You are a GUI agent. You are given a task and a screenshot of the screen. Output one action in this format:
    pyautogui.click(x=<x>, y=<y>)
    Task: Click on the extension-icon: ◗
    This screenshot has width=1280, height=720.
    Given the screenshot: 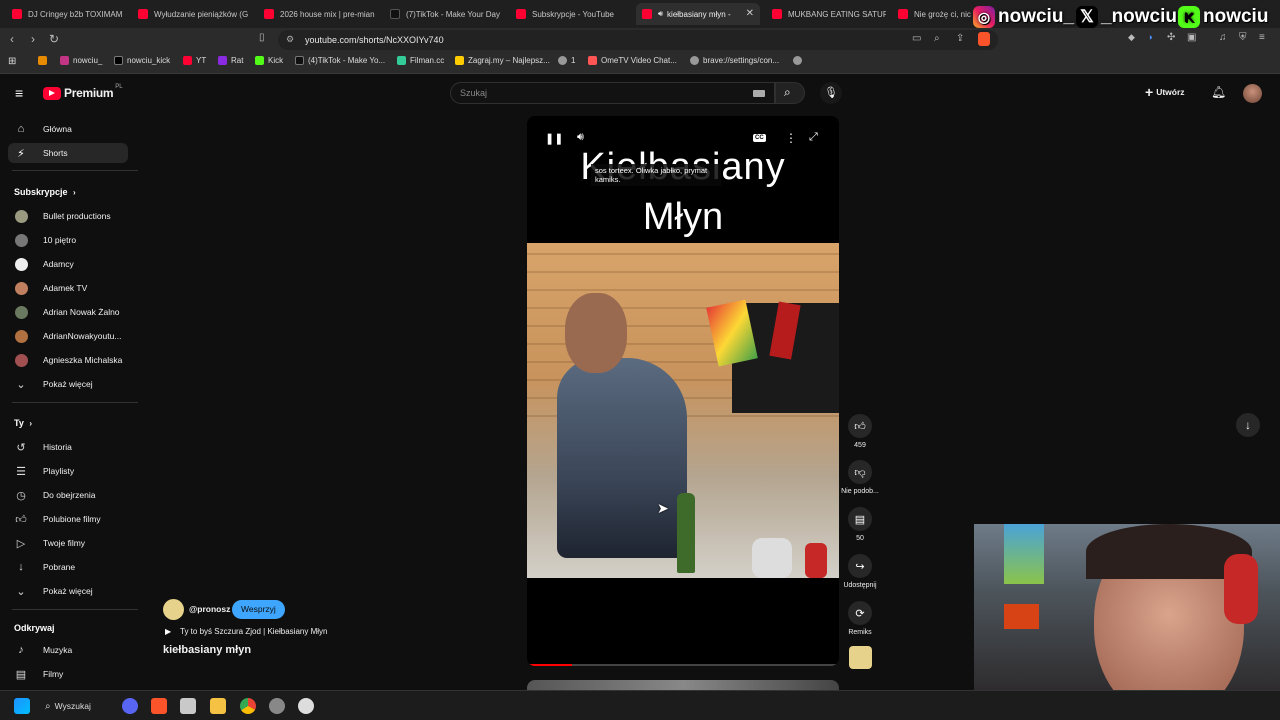 What is the action you would take?
    pyautogui.click(x=1150, y=37)
    